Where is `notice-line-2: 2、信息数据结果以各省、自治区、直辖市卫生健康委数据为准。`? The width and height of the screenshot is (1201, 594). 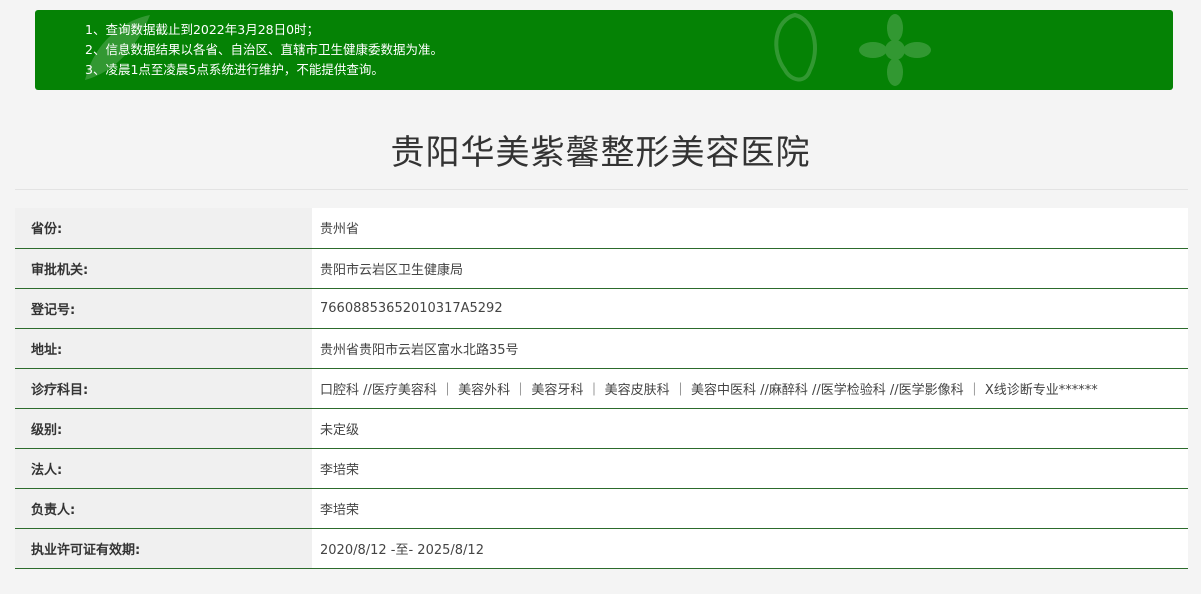
notice-line-2: 2、信息数据结果以各省、自治区、直辖市卫生健康委数据为准。 is located at coordinates (264, 49).